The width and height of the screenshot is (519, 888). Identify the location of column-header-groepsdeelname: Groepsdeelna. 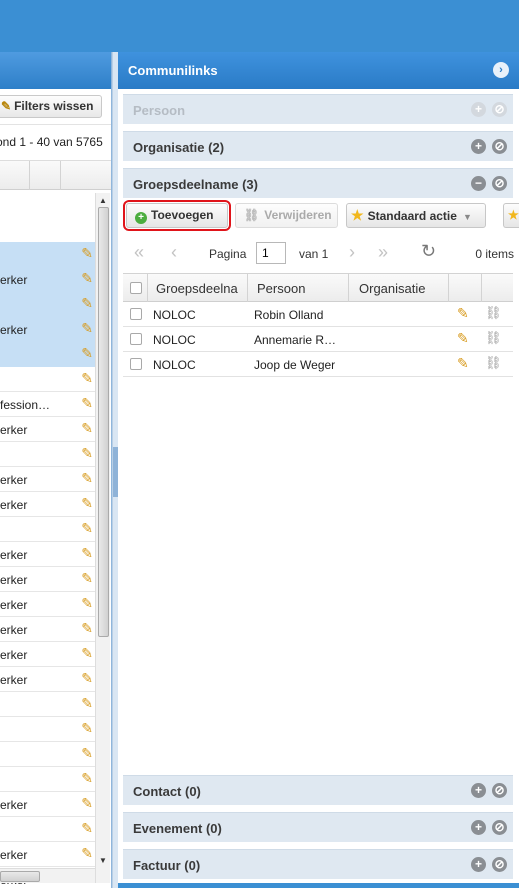
(201, 288).